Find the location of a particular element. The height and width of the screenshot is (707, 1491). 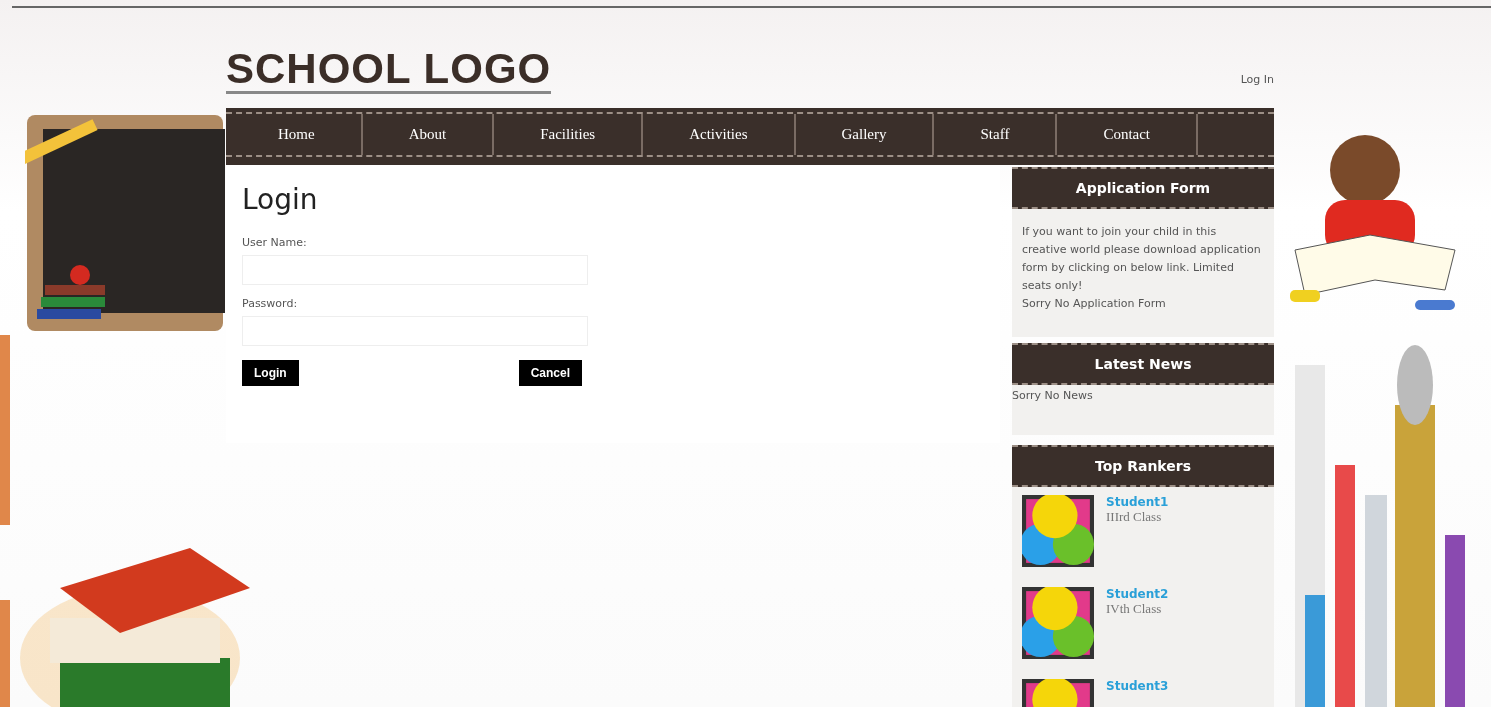

nav-link: Facilities is located at coordinates (569, 134).